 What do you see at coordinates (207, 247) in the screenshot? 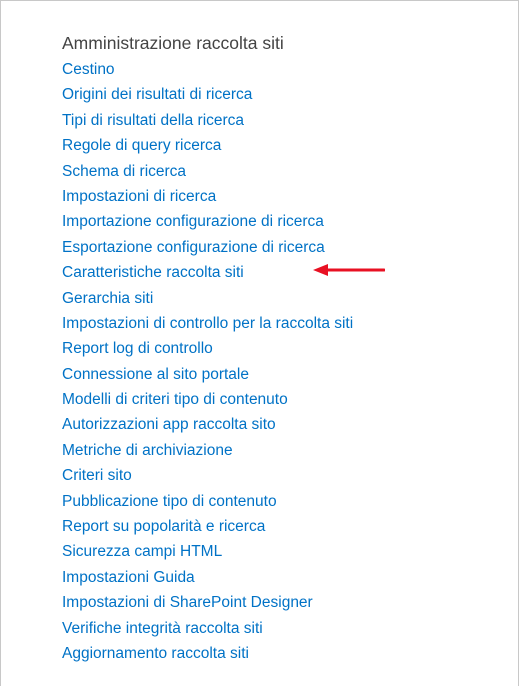
I see `link-search-config-export: Esportazione configurazione di ricerca` at bounding box center [207, 247].